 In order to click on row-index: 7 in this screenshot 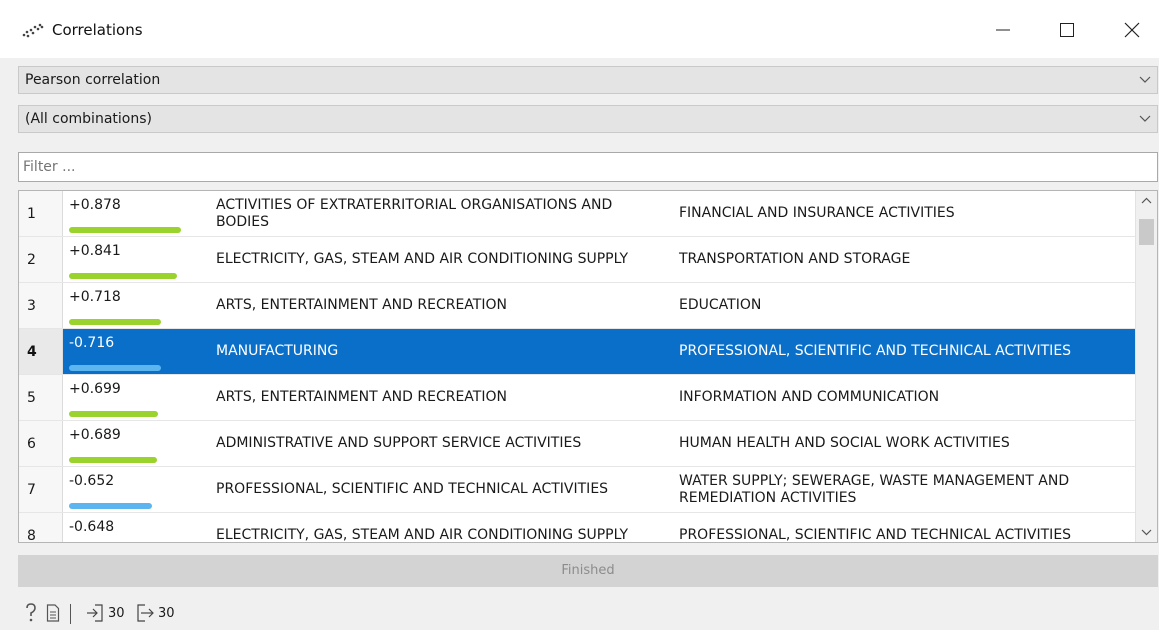, I will do `click(41, 489)`.